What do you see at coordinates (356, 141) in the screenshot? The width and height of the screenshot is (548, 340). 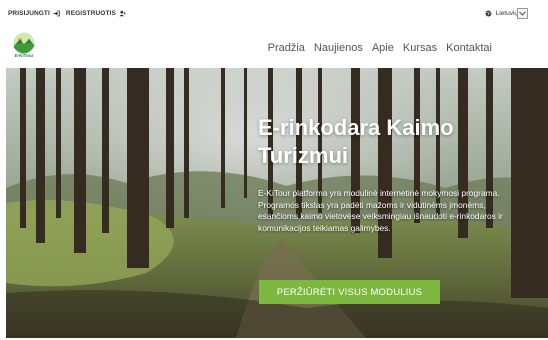 I see `hero-title: E-rinkodara Kaimo Turizmui` at bounding box center [356, 141].